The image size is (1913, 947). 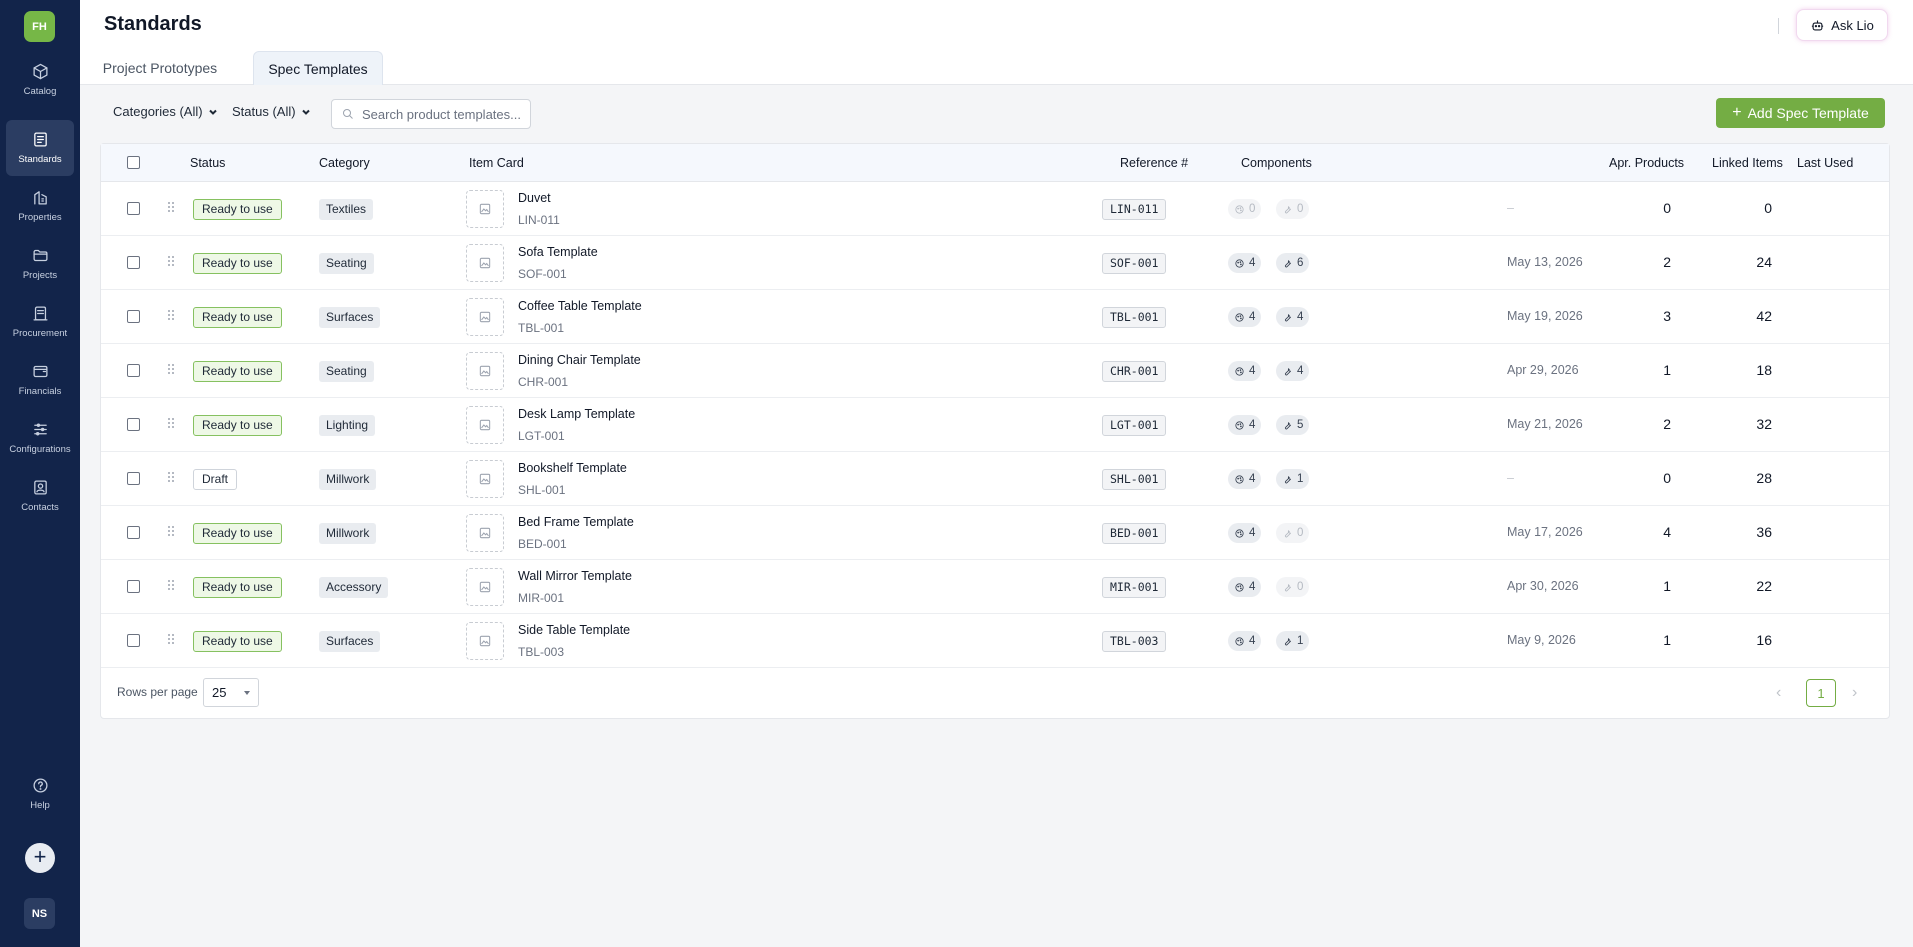 I want to click on status-badge: Ready to use, so click(x=237, y=533).